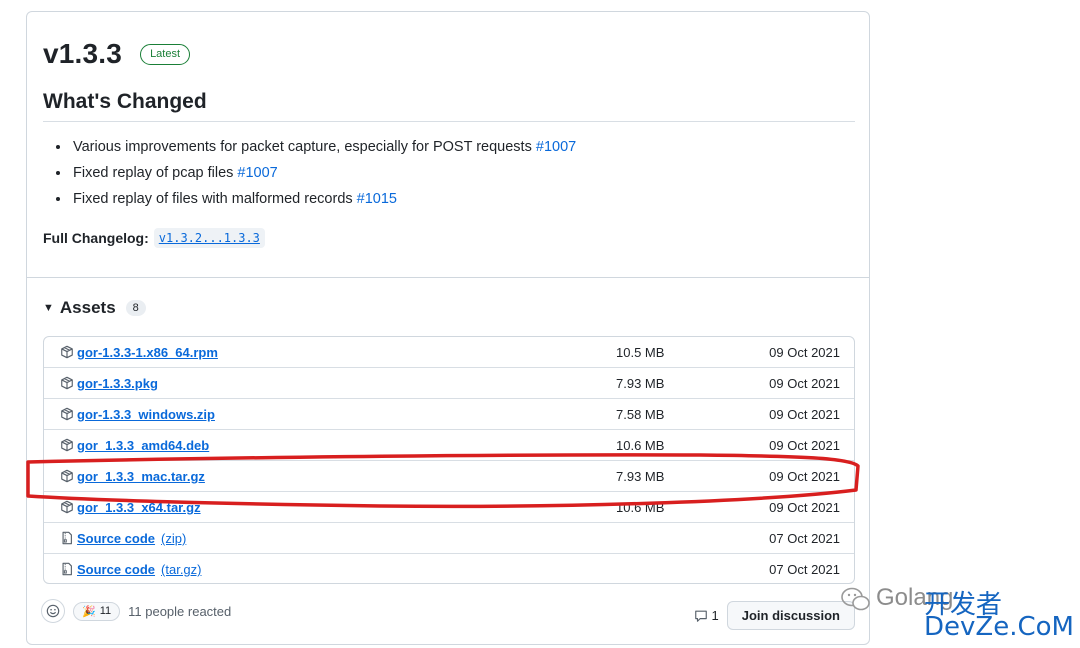 The image size is (1080, 648). I want to click on hooray-reaction-button: 🎉 11, so click(97, 611).